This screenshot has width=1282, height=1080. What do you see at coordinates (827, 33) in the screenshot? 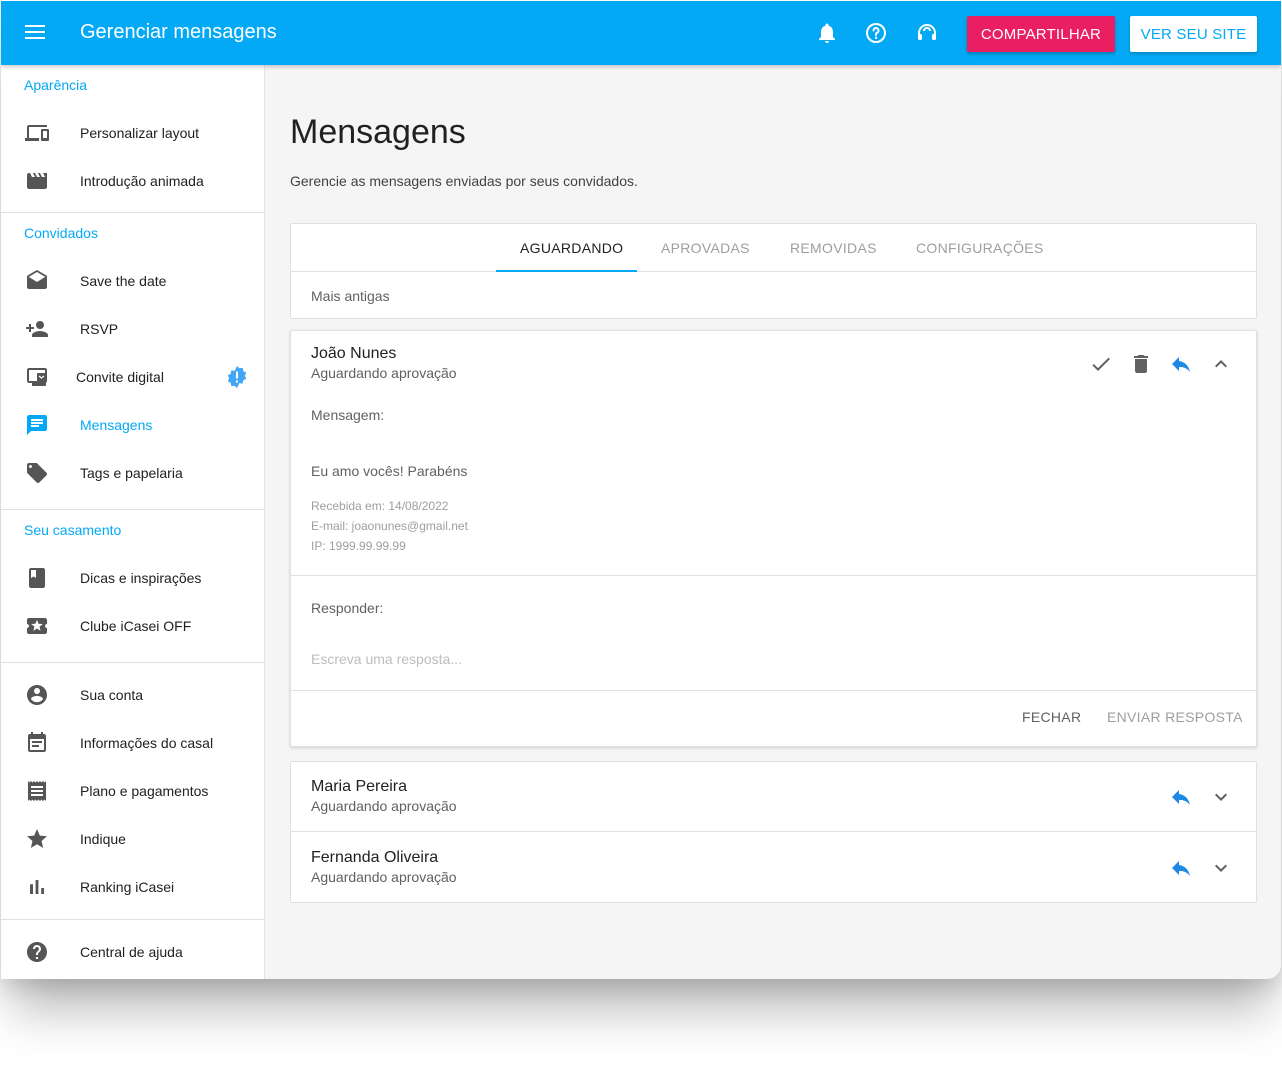
I see `notifications-bell-icon` at bounding box center [827, 33].